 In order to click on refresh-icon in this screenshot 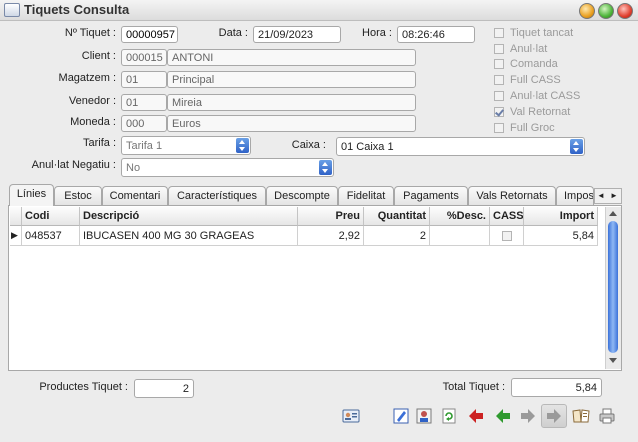, I will do `click(449, 416)`.